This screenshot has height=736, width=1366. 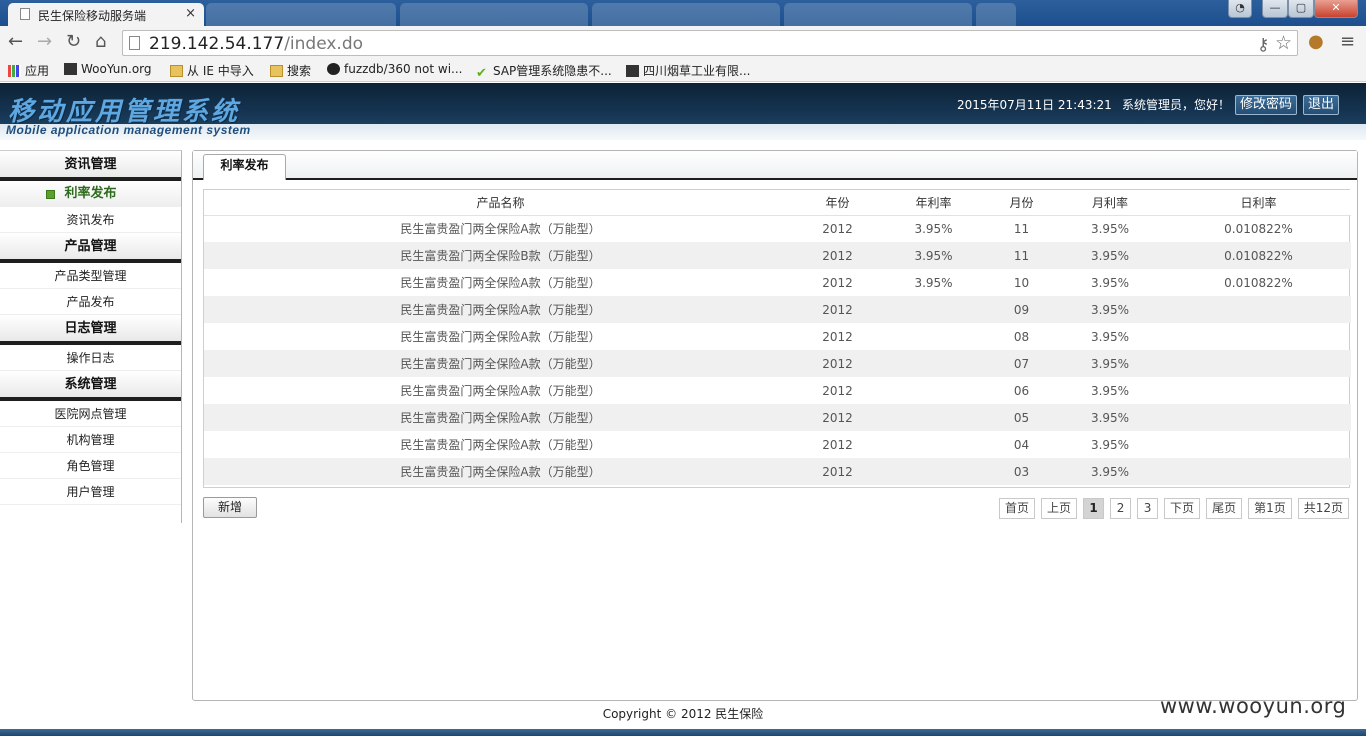 What do you see at coordinates (996, 14) in the screenshot?
I see `new-tab-button` at bounding box center [996, 14].